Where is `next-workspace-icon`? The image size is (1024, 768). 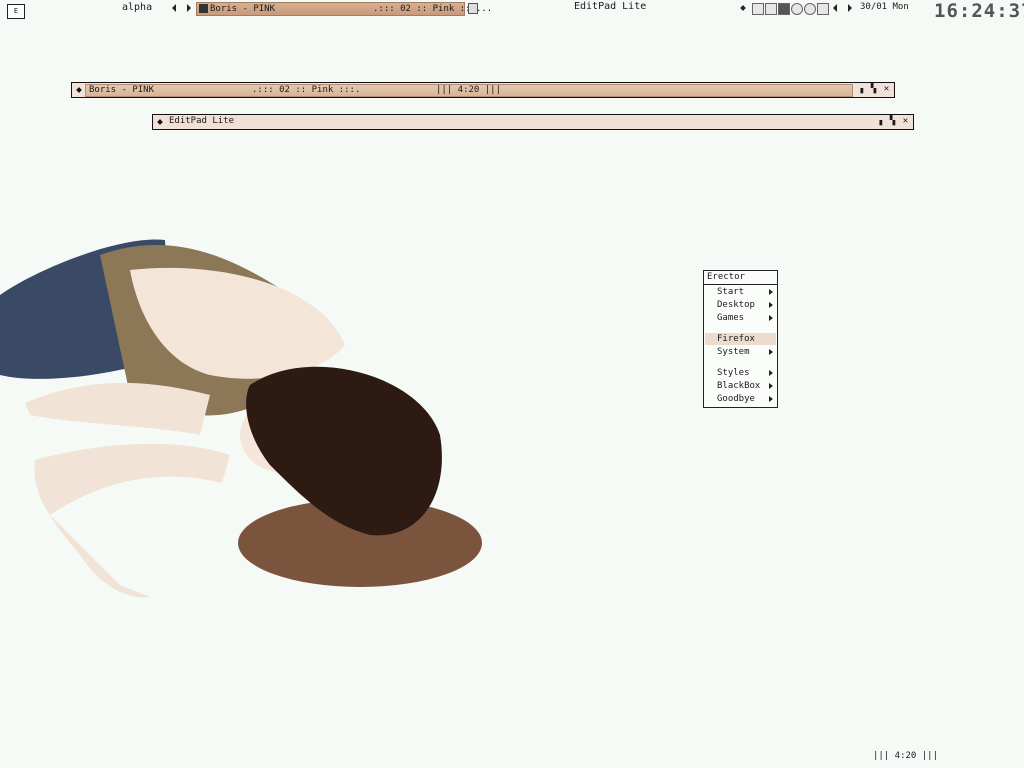 next-workspace-icon is located at coordinates (189, 8).